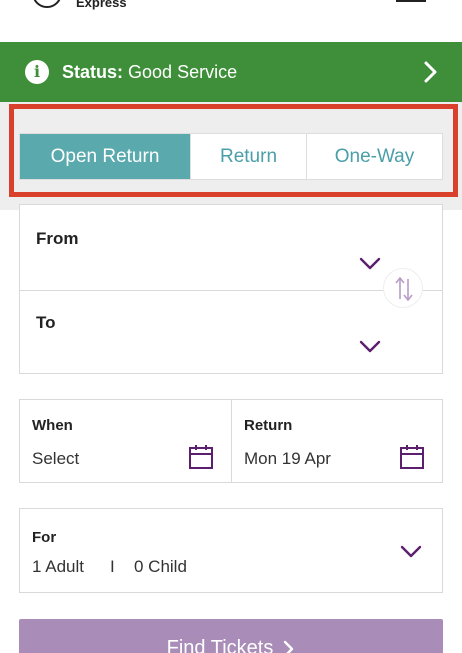 The image size is (462, 653). What do you see at coordinates (58, 566) in the screenshot?
I see `adult-count: 1 Adult` at bounding box center [58, 566].